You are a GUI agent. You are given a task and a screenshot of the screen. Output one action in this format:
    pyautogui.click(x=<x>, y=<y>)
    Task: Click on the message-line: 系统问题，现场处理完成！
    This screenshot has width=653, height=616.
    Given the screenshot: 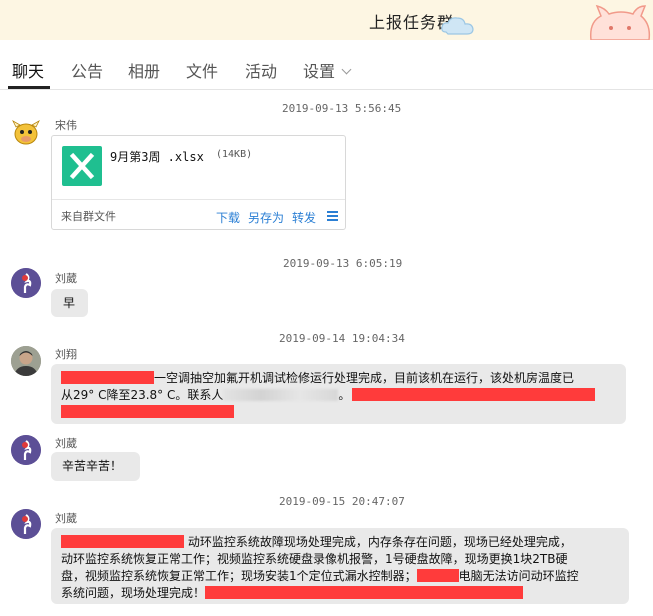 What is the action you would take?
    pyautogui.click(x=345, y=593)
    